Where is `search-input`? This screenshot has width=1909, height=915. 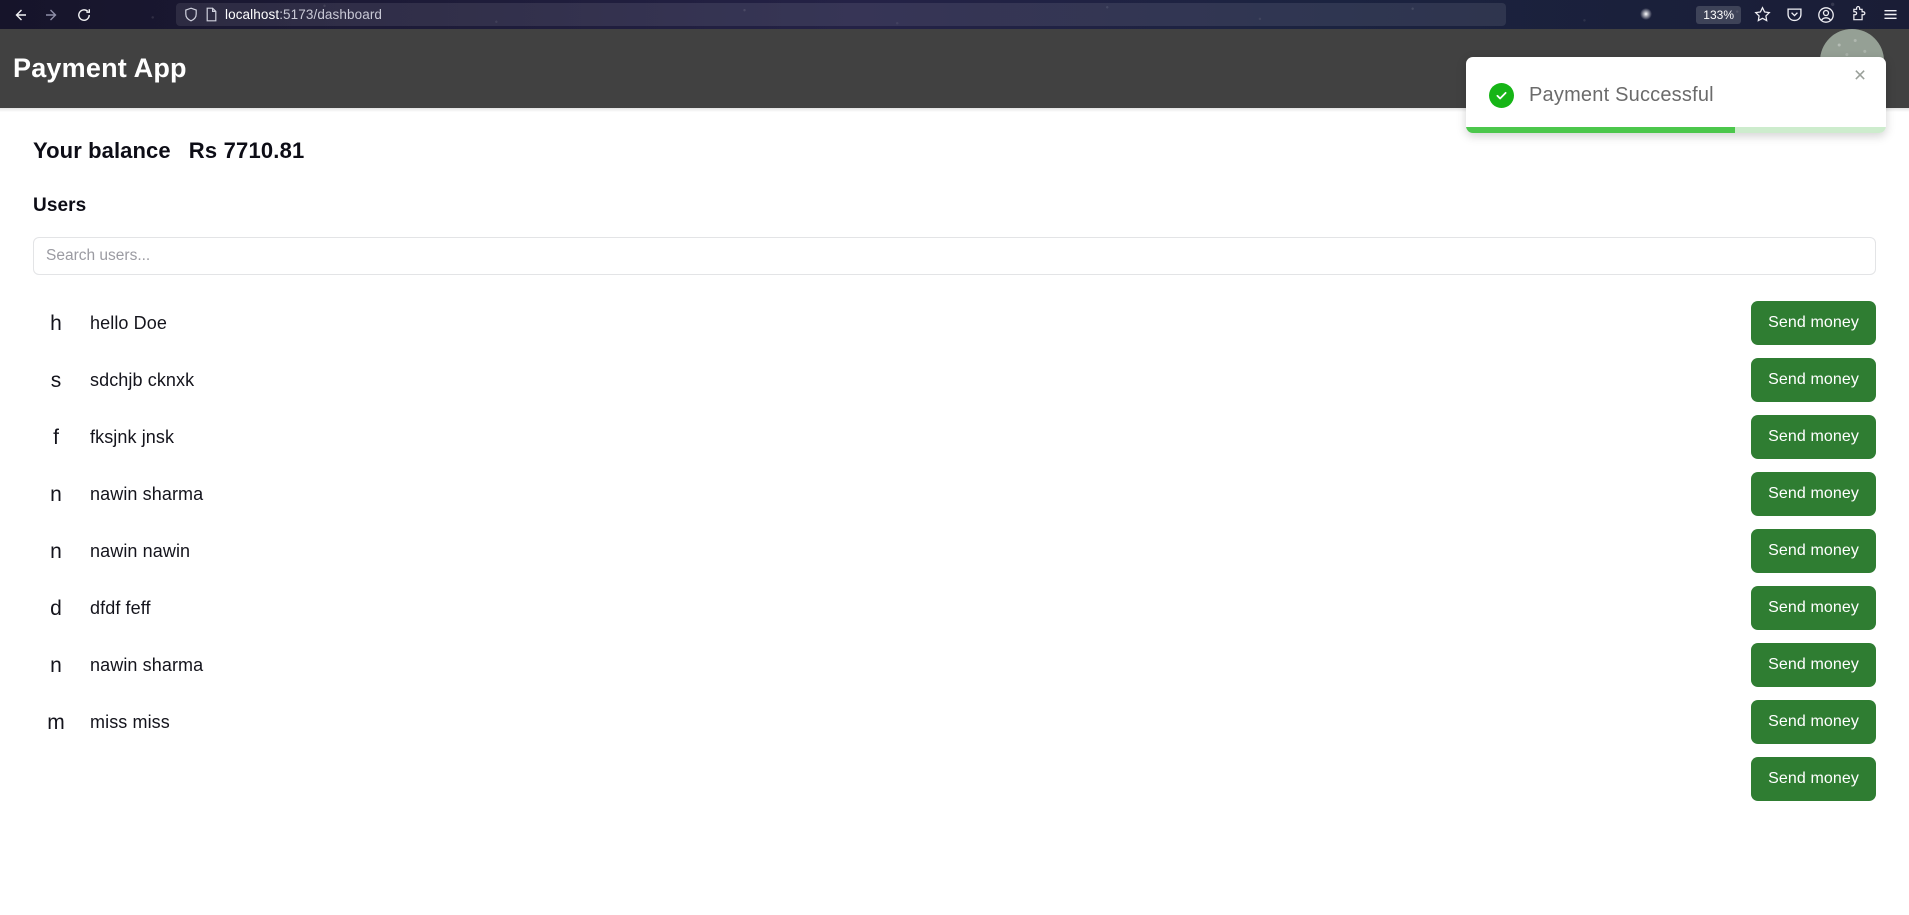
search-input is located at coordinates (954, 256).